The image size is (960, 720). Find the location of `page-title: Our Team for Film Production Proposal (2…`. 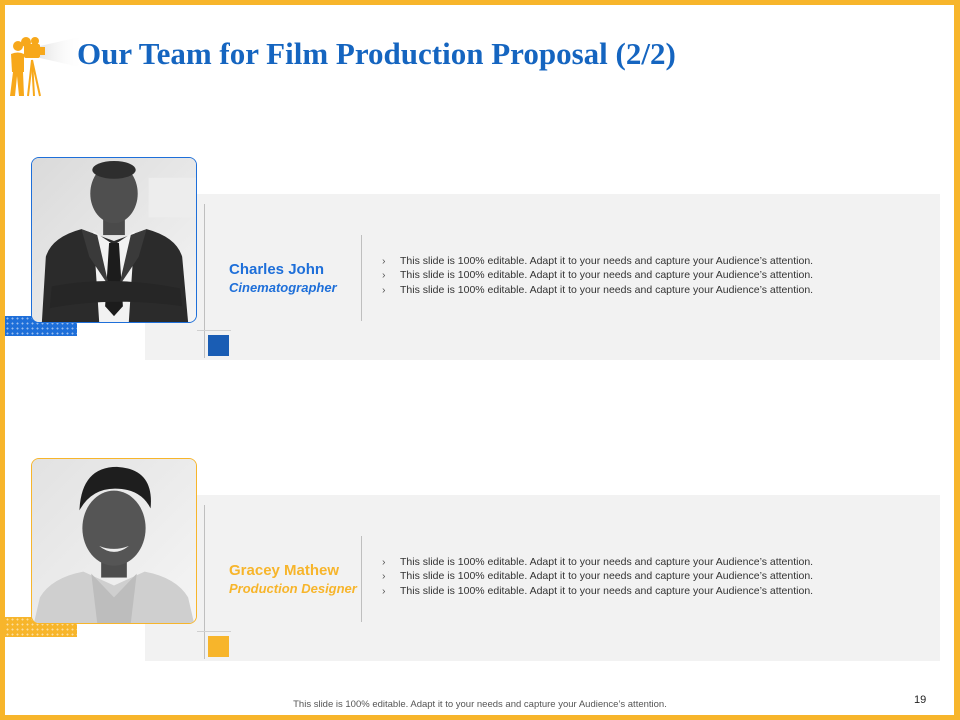

page-title: Our Team for Film Production Proposal (2… is located at coordinates (376, 53).